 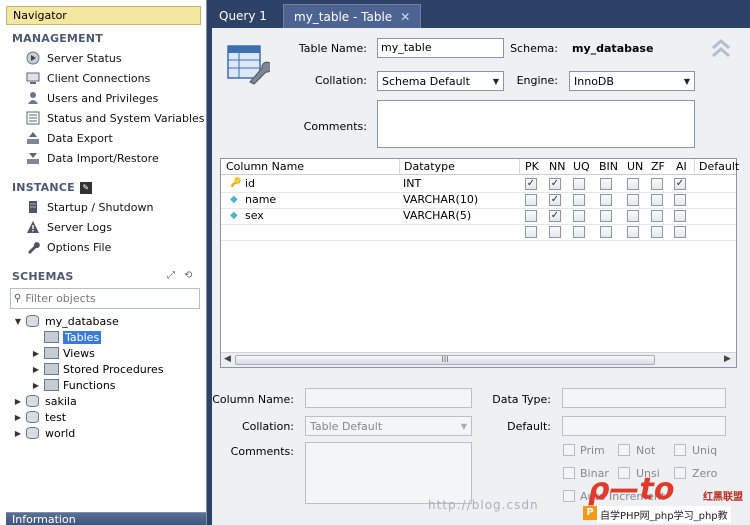 I want to click on option-auto-increment-checkbox, so click(x=569, y=496).